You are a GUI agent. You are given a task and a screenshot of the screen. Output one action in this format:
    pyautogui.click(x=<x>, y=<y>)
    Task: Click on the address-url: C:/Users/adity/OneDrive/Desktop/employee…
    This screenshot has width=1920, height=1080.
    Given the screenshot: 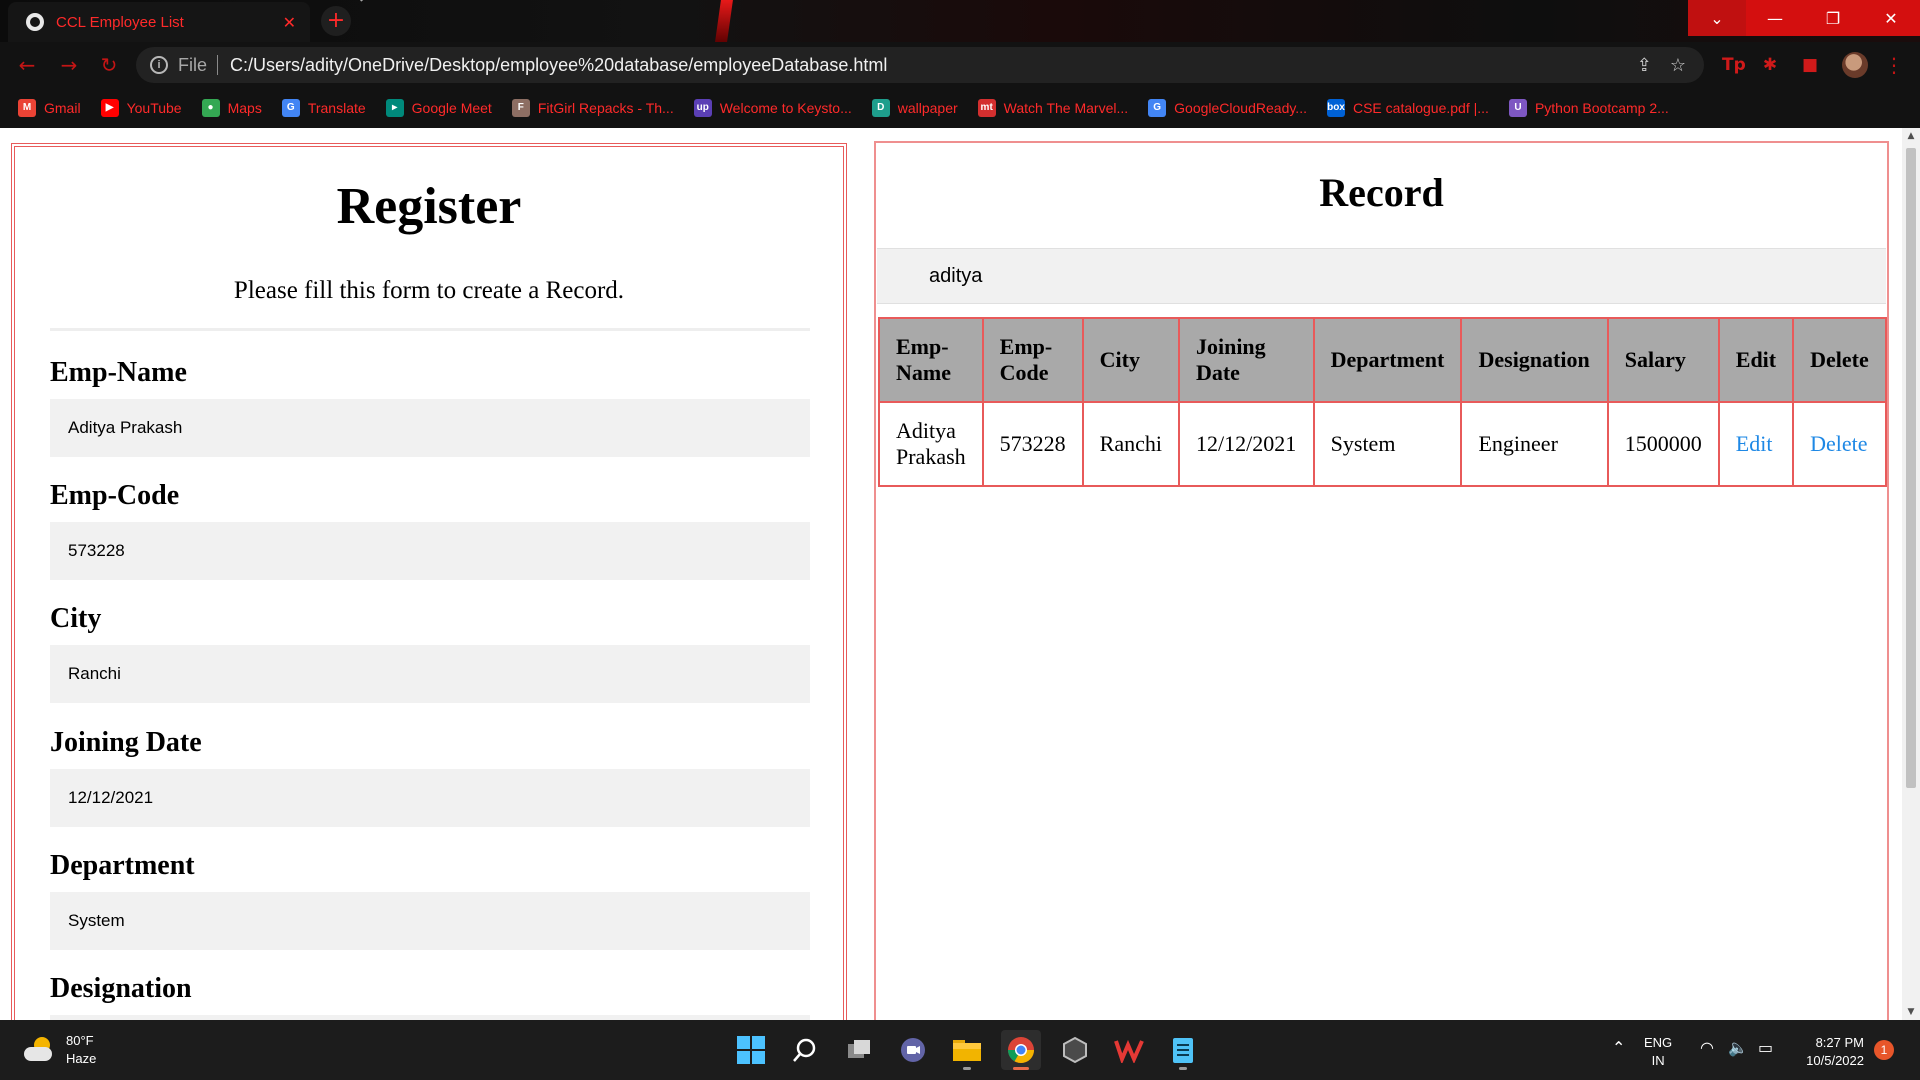 What is the action you would take?
    pyautogui.click(x=933, y=65)
    